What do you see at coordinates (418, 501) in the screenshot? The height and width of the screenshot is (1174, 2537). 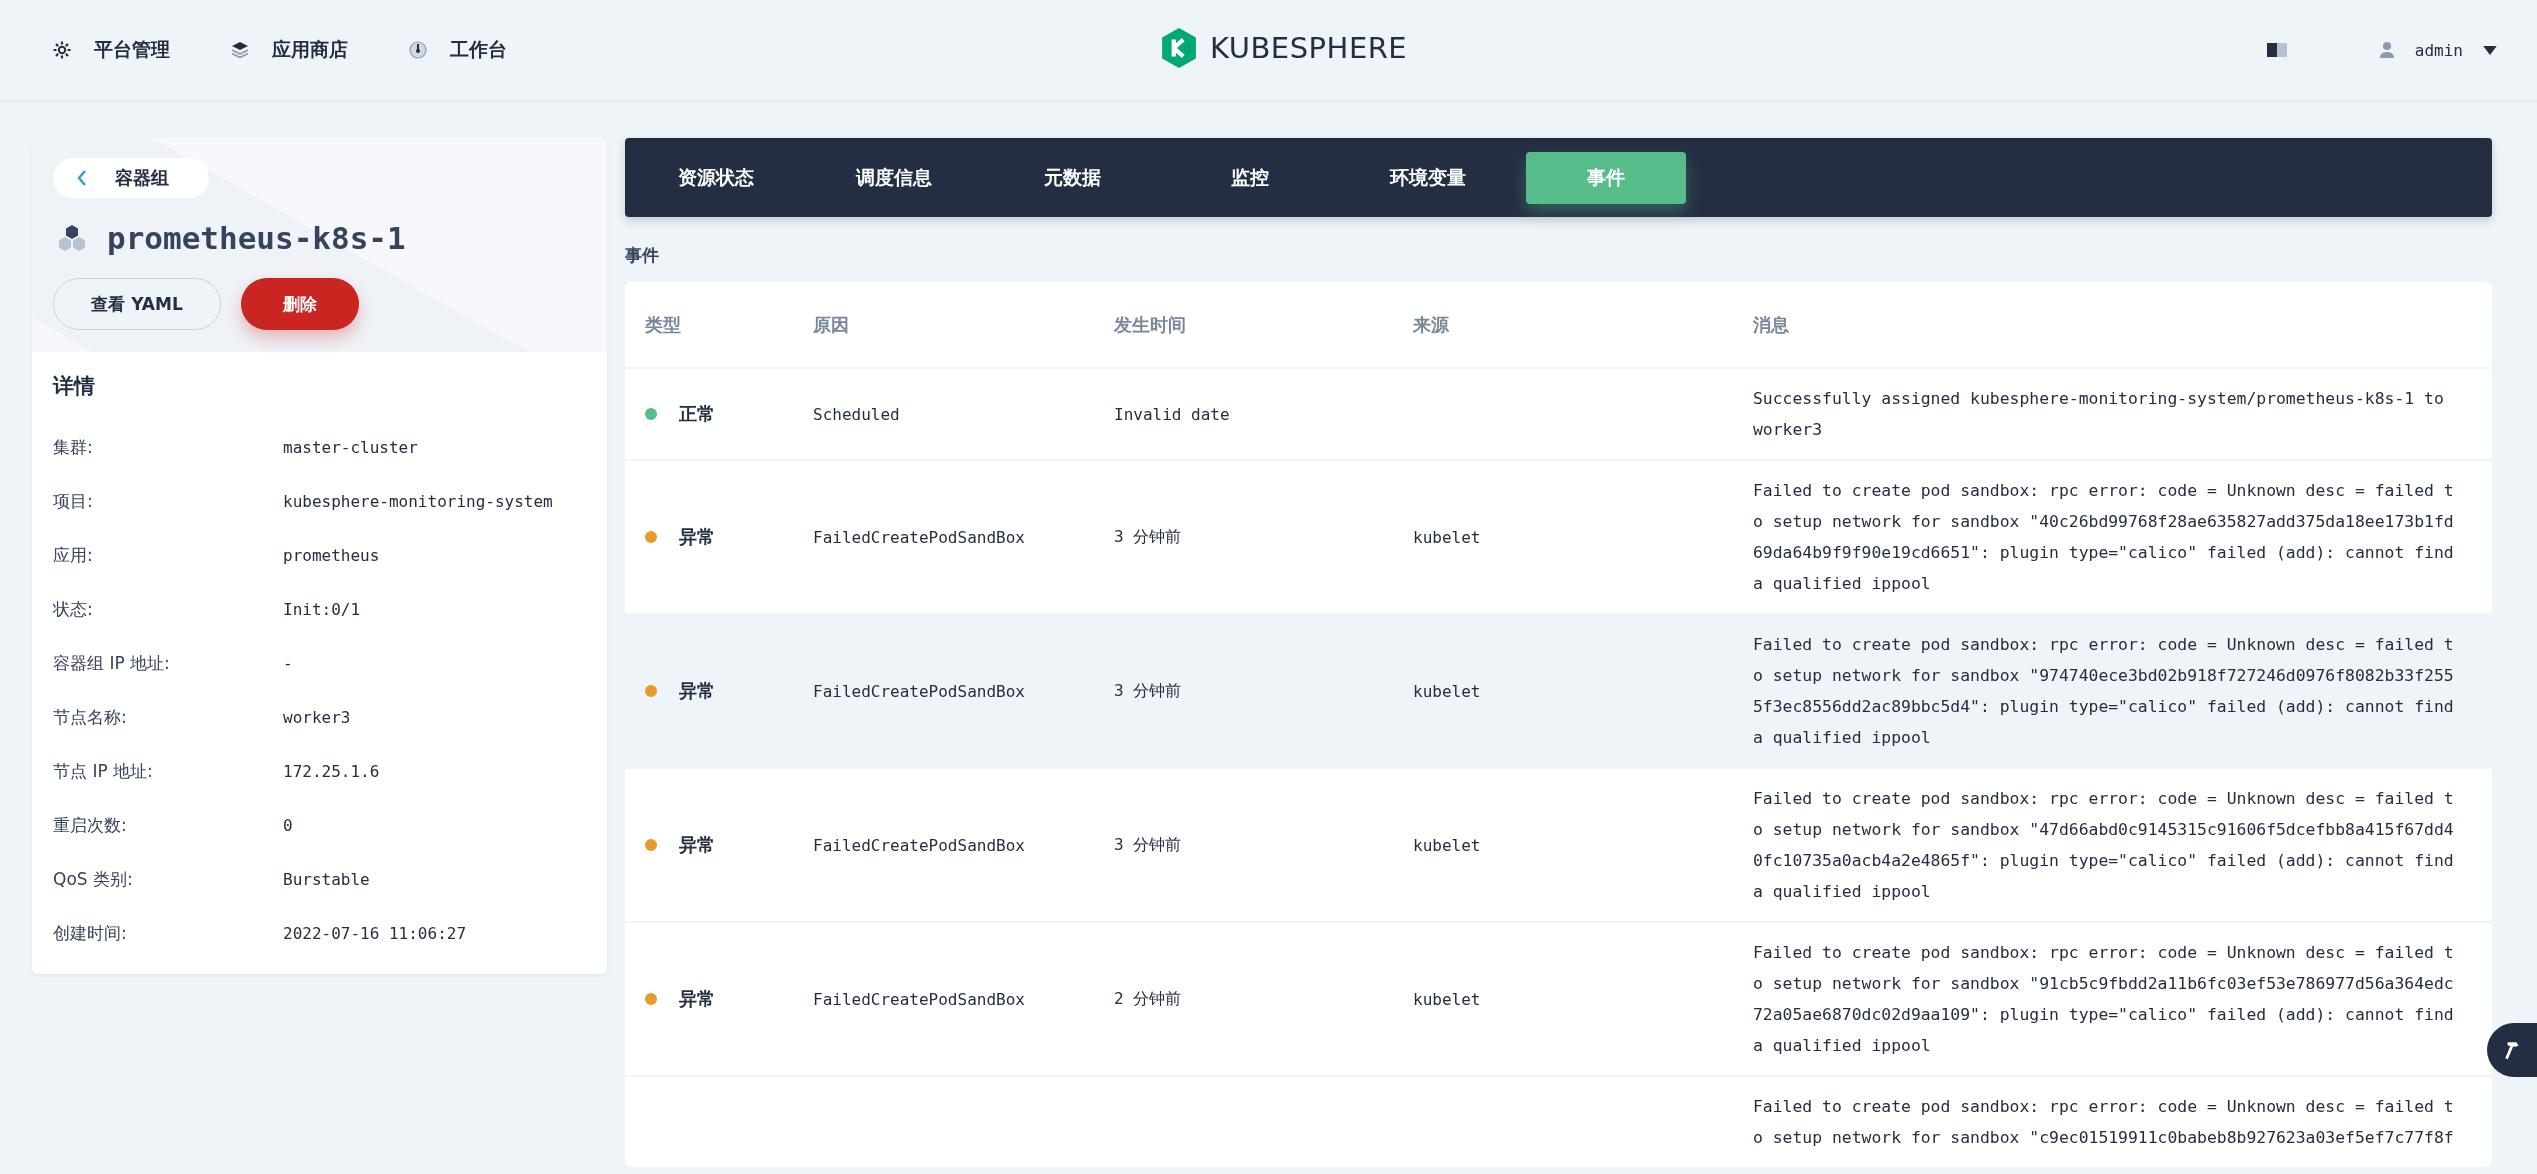 I see `detail-value: kubesphere-monitoring-system` at bounding box center [418, 501].